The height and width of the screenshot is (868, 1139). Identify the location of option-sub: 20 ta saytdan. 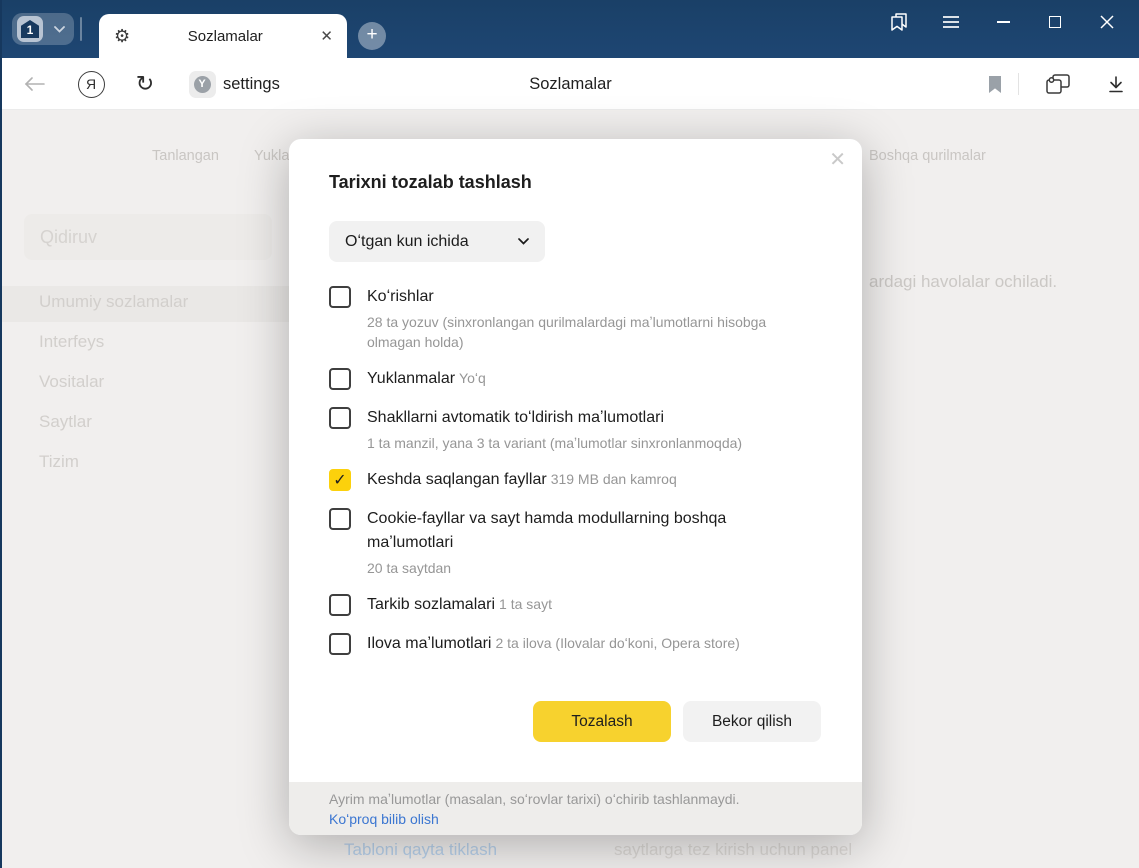
(409, 568).